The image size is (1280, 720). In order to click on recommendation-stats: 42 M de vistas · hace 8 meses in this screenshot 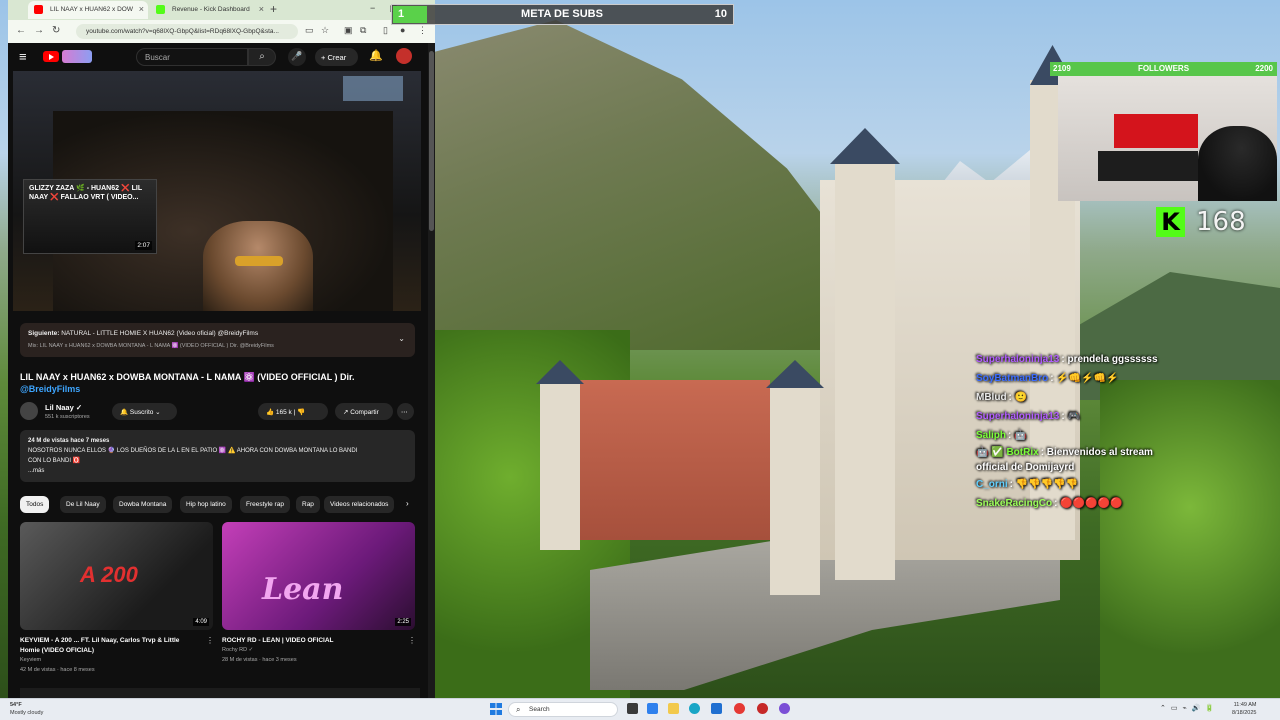, I will do `click(57, 670)`.